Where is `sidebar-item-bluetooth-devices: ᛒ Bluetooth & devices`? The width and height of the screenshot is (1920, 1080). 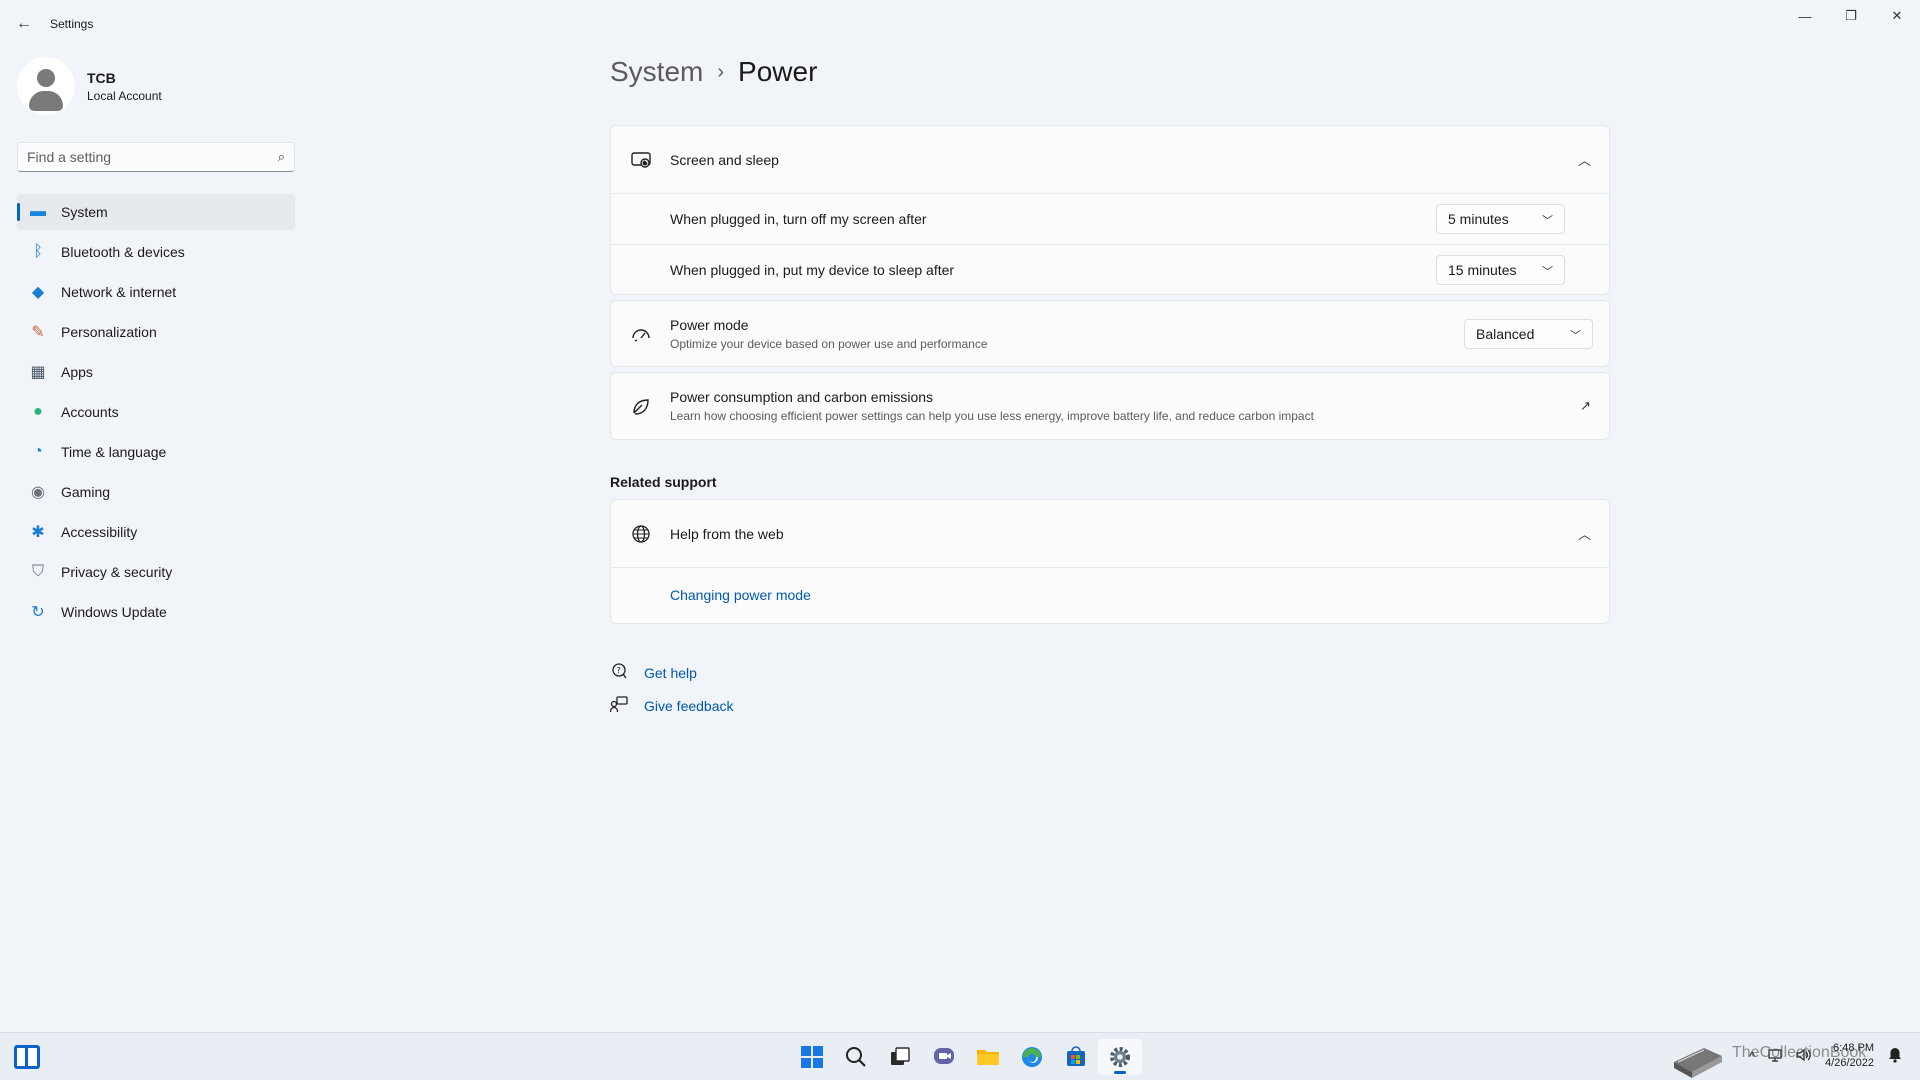 sidebar-item-bluetooth-devices: ᛒ Bluetooth & devices is located at coordinates (156, 252).